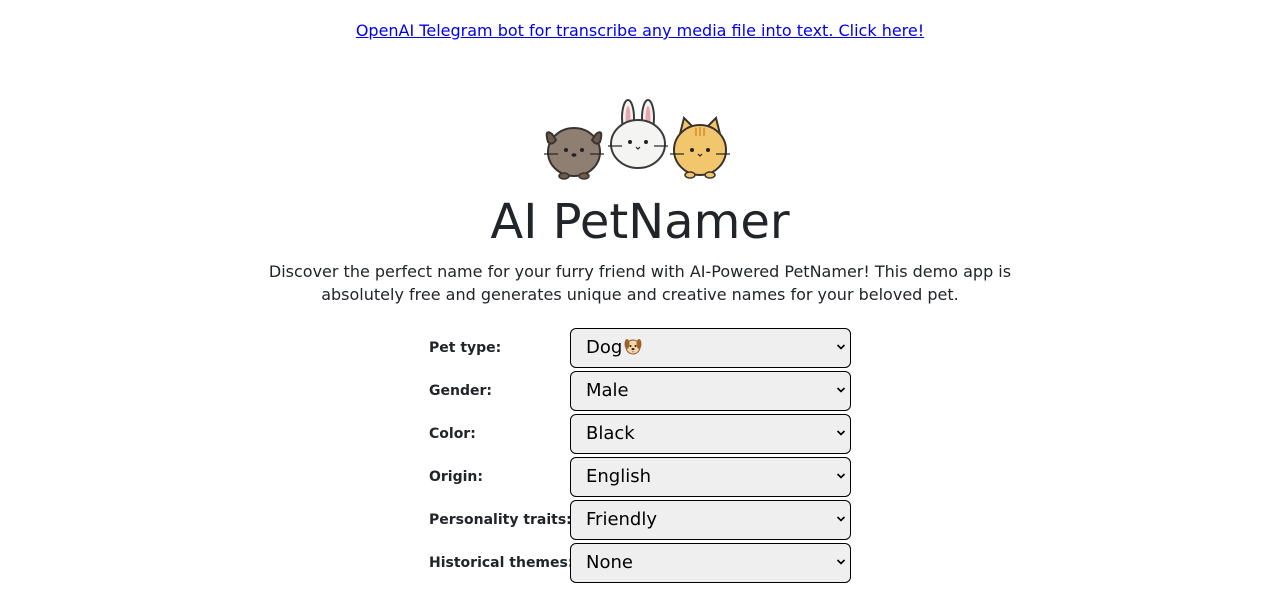 The image size is (1280, 600). Describe the element at coordinates (501, 563) in the screenshot. I see `historical-label: Historical themes:` at that location.